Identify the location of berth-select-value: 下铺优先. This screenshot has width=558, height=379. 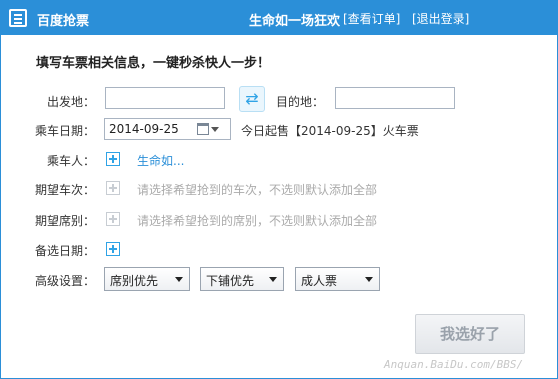
(230, 281).